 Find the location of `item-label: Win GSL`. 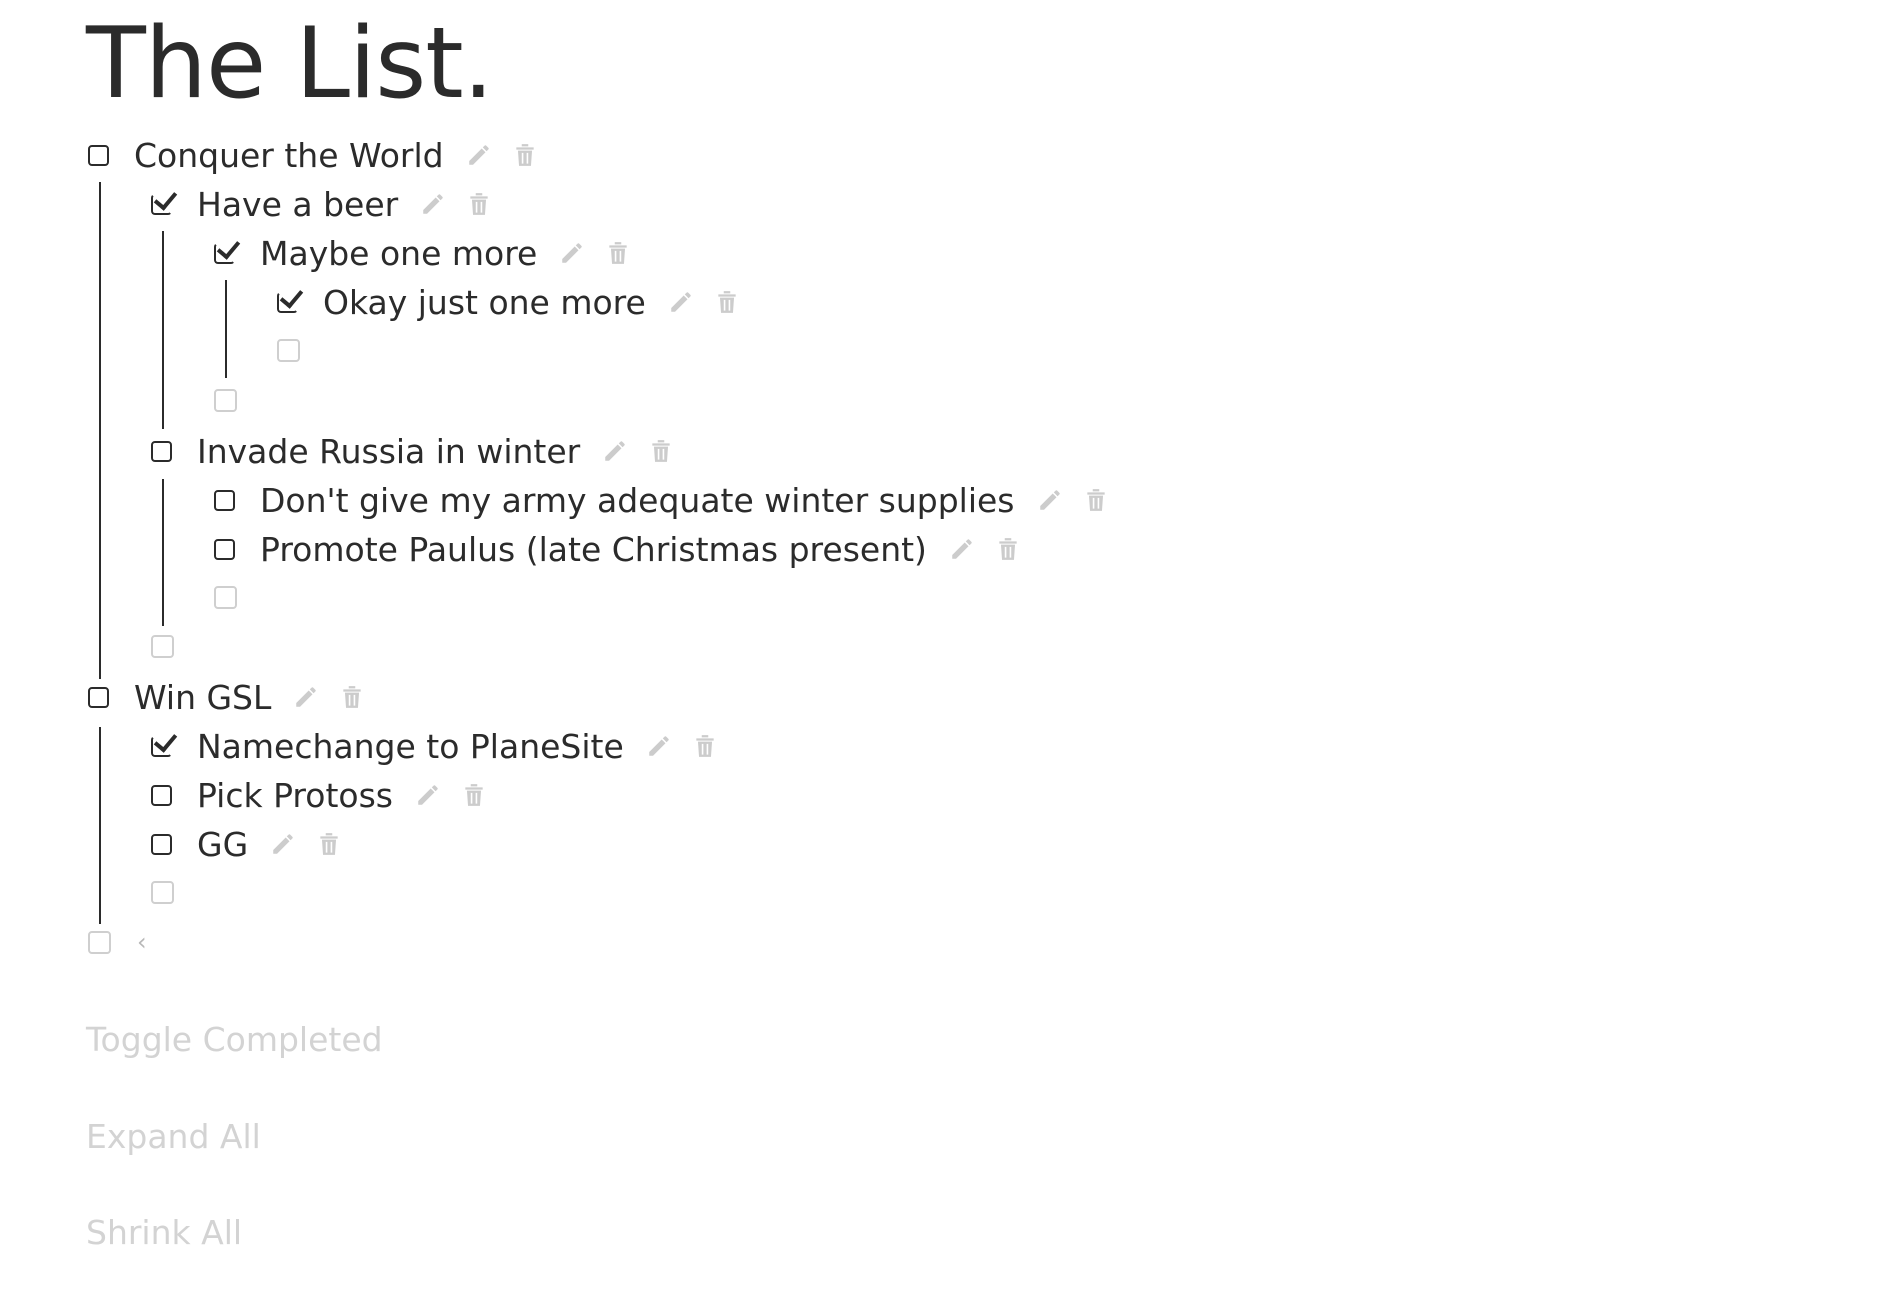

item-label: Win GSL is located at coordinates (203, 697).